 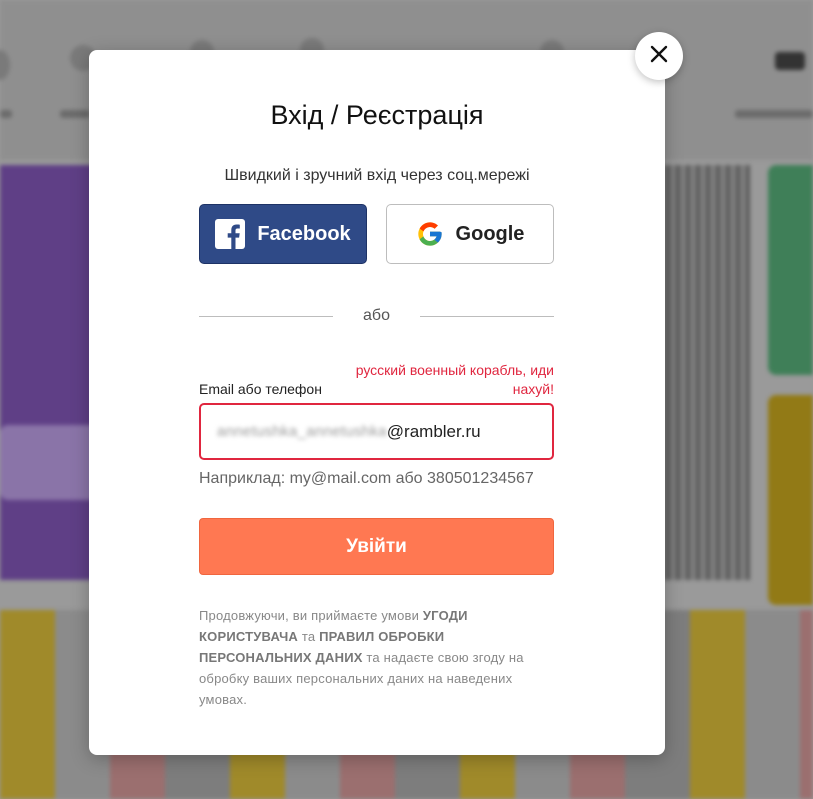 I want to click on close-modal-button, so click(x=659, y=56).